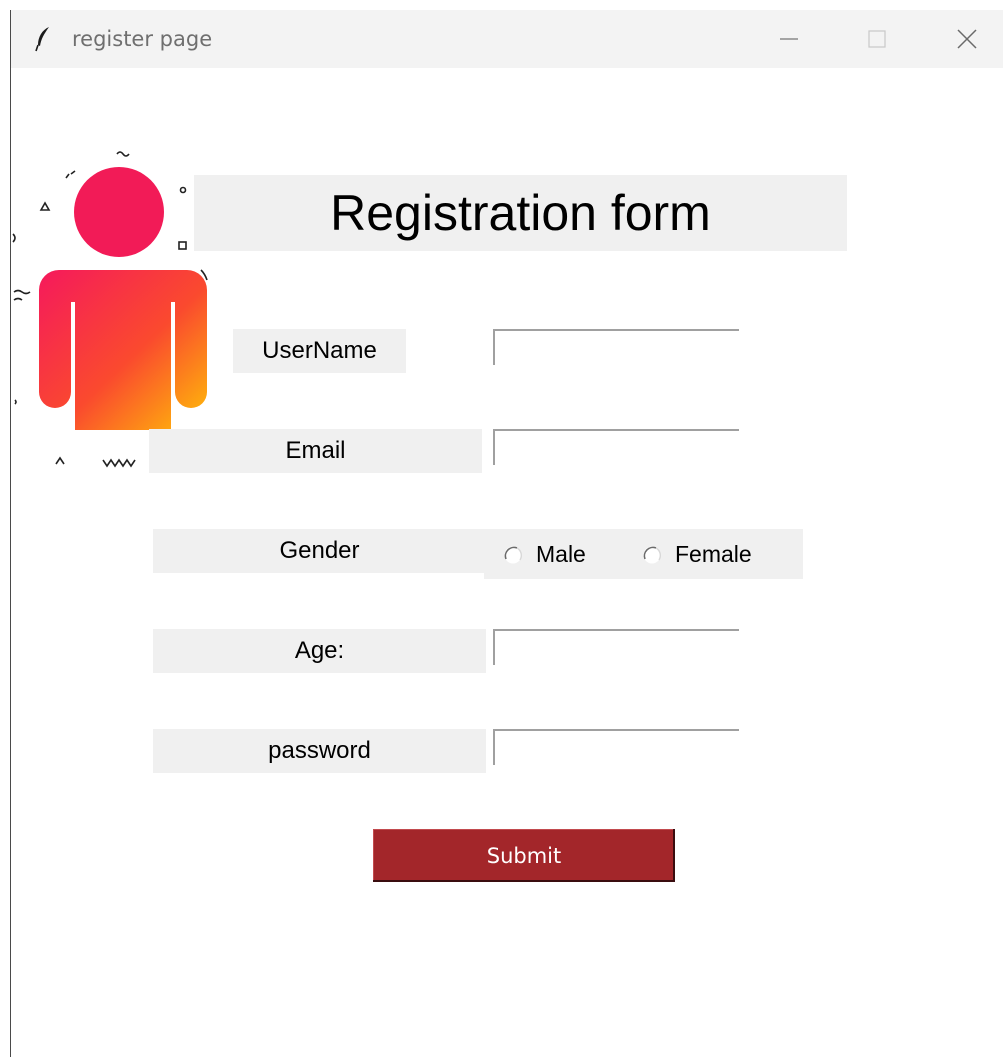  I want to click on maximize-button, so click(877, 39).